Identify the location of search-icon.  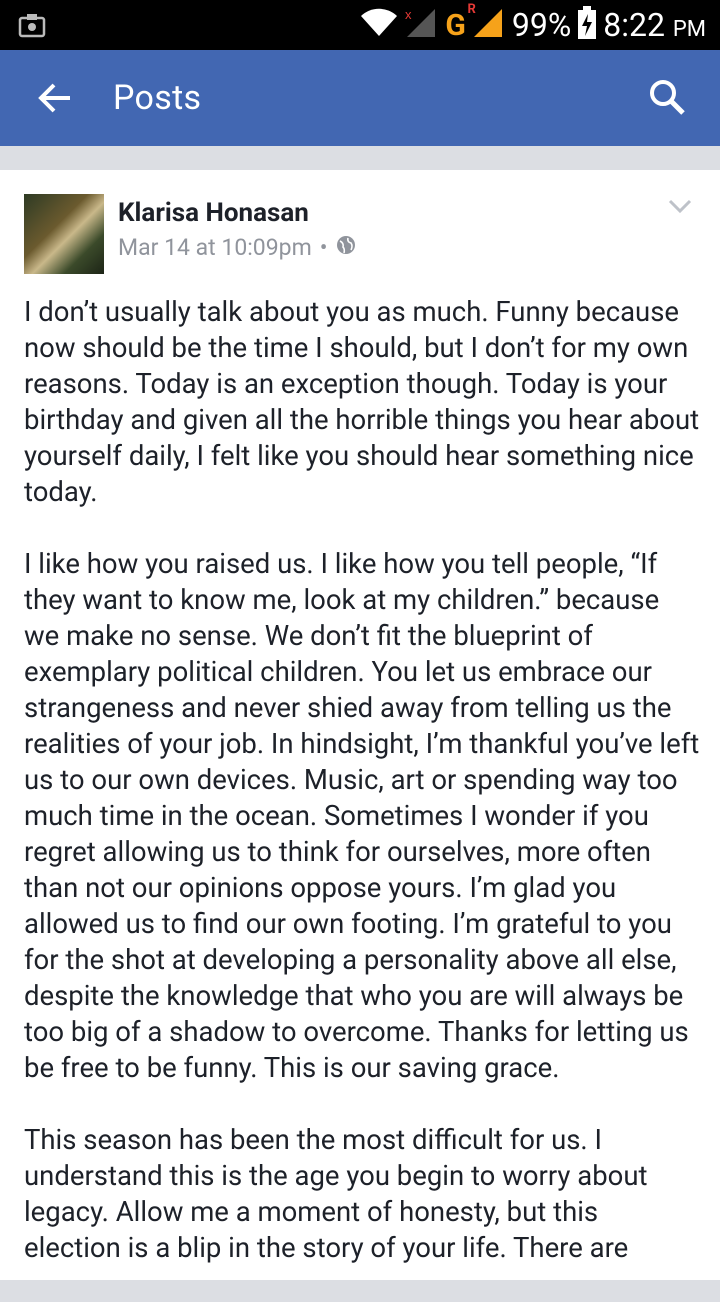
(667, 99).